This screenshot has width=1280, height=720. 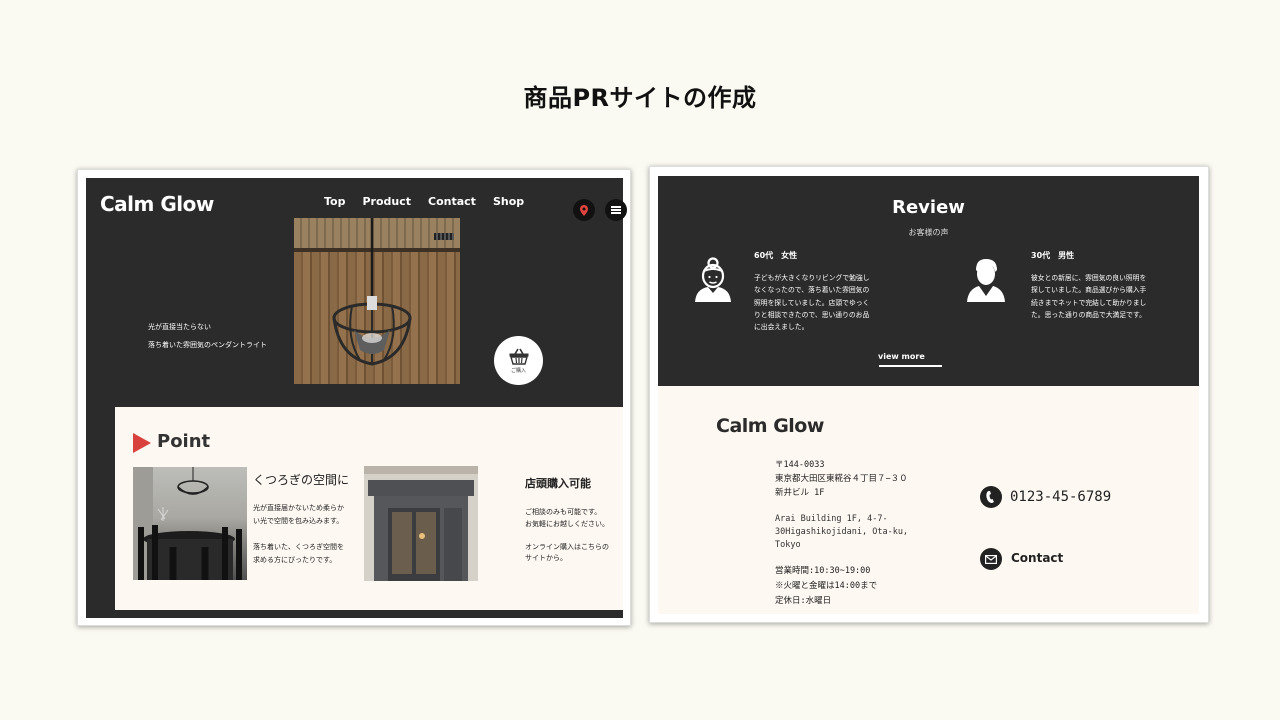 What do you see at coordinates (991, 559) in the screenshot?
I see `mail-icon` at bounding box center [991, 559].